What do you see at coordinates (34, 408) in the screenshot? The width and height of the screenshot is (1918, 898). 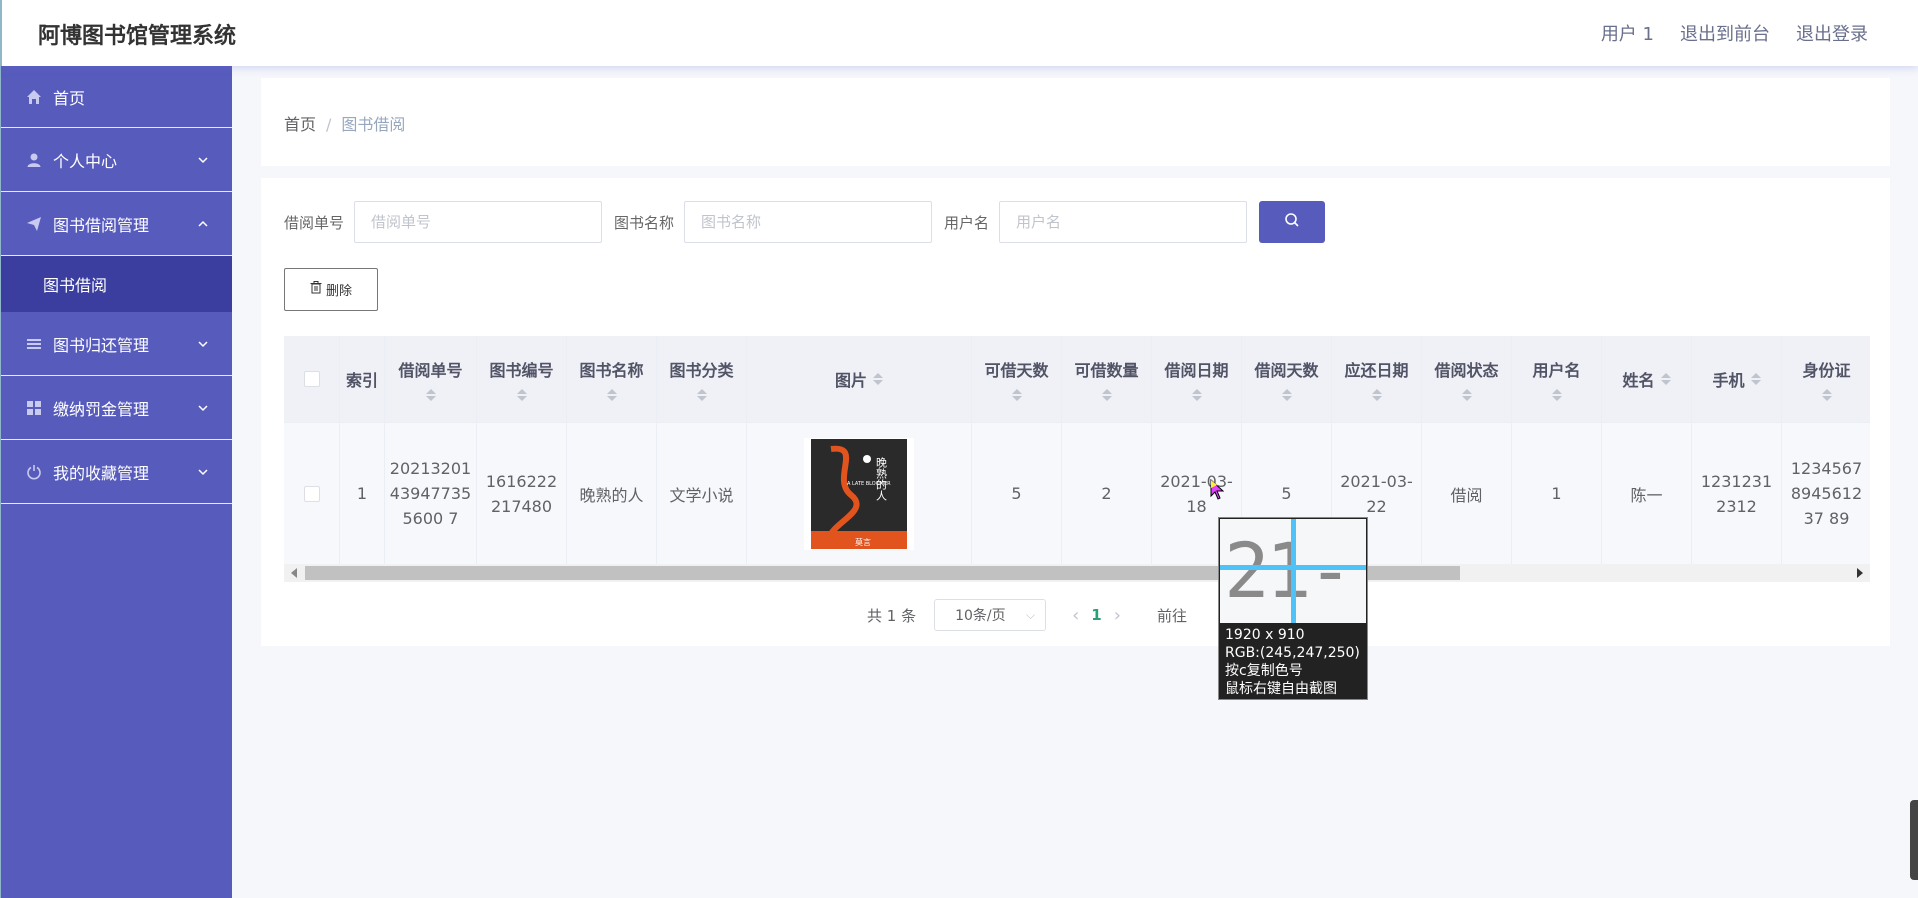 I see `grid-icon` at bounding box center [34, 408].